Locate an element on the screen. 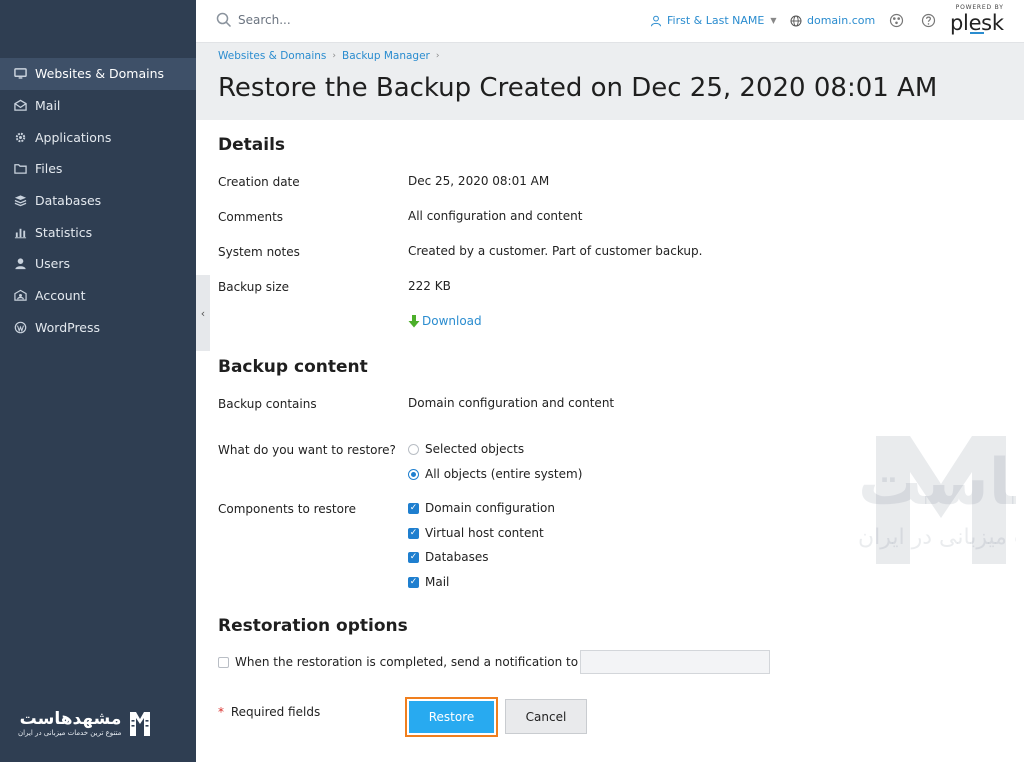  checkbox-label: Mail is located at coordinates (437, 582).